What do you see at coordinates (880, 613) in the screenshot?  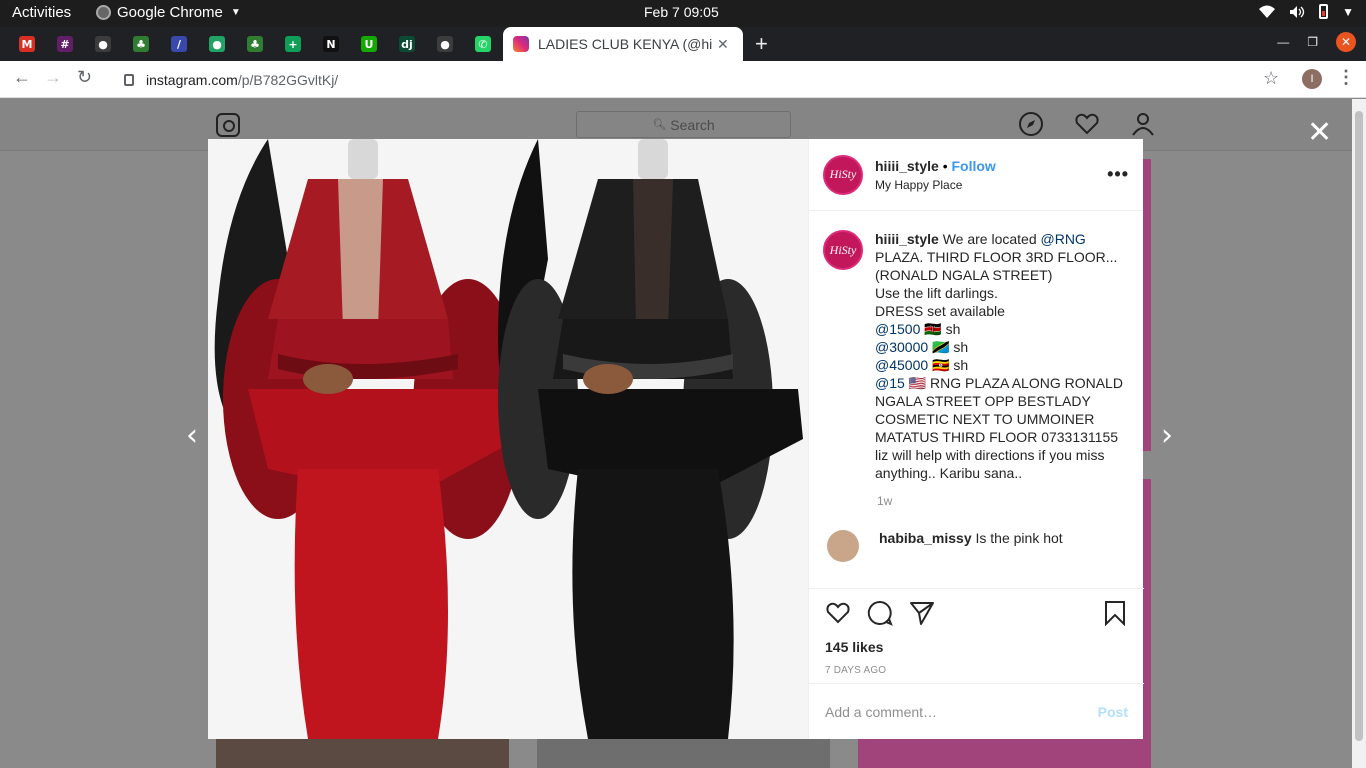 I see `comment-icon` at bounding box center [880, 613].